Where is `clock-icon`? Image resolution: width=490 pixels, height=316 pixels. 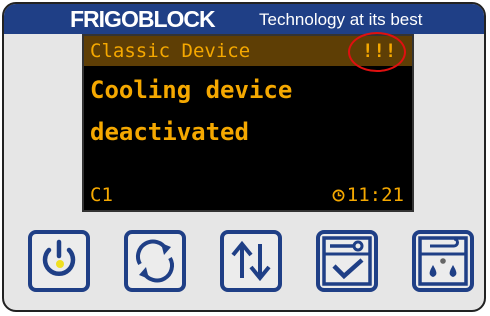
clock-icon is located at coordinates (338, 195).